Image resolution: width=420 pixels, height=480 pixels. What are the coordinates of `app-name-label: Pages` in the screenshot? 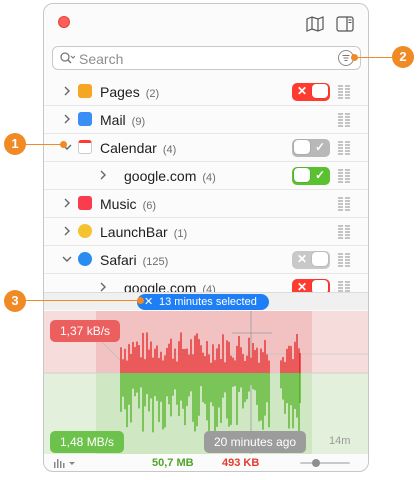 It's located at (120, 92).